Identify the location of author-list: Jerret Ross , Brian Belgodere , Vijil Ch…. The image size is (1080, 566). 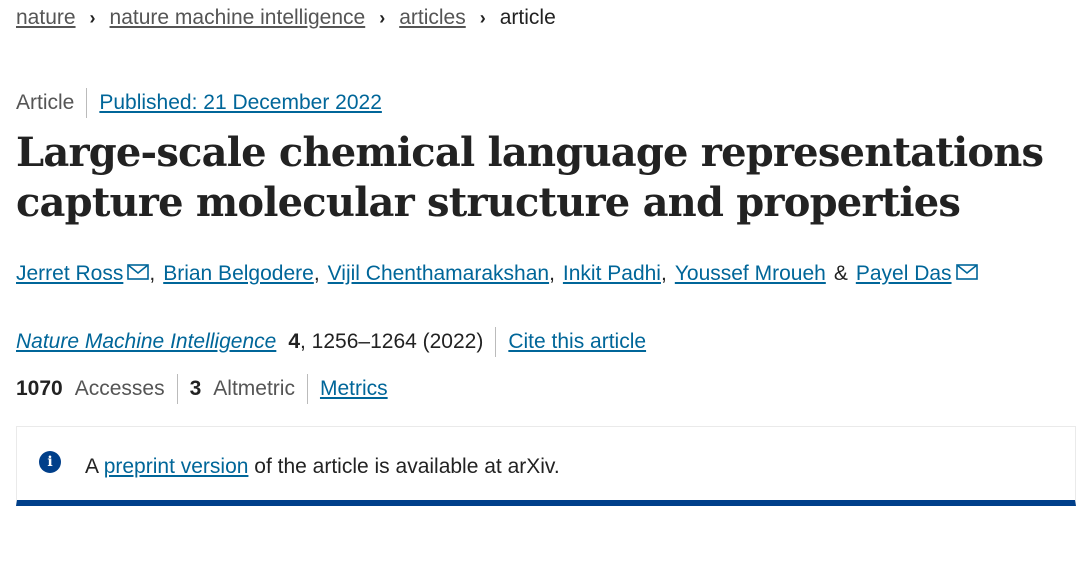
(497, 274).